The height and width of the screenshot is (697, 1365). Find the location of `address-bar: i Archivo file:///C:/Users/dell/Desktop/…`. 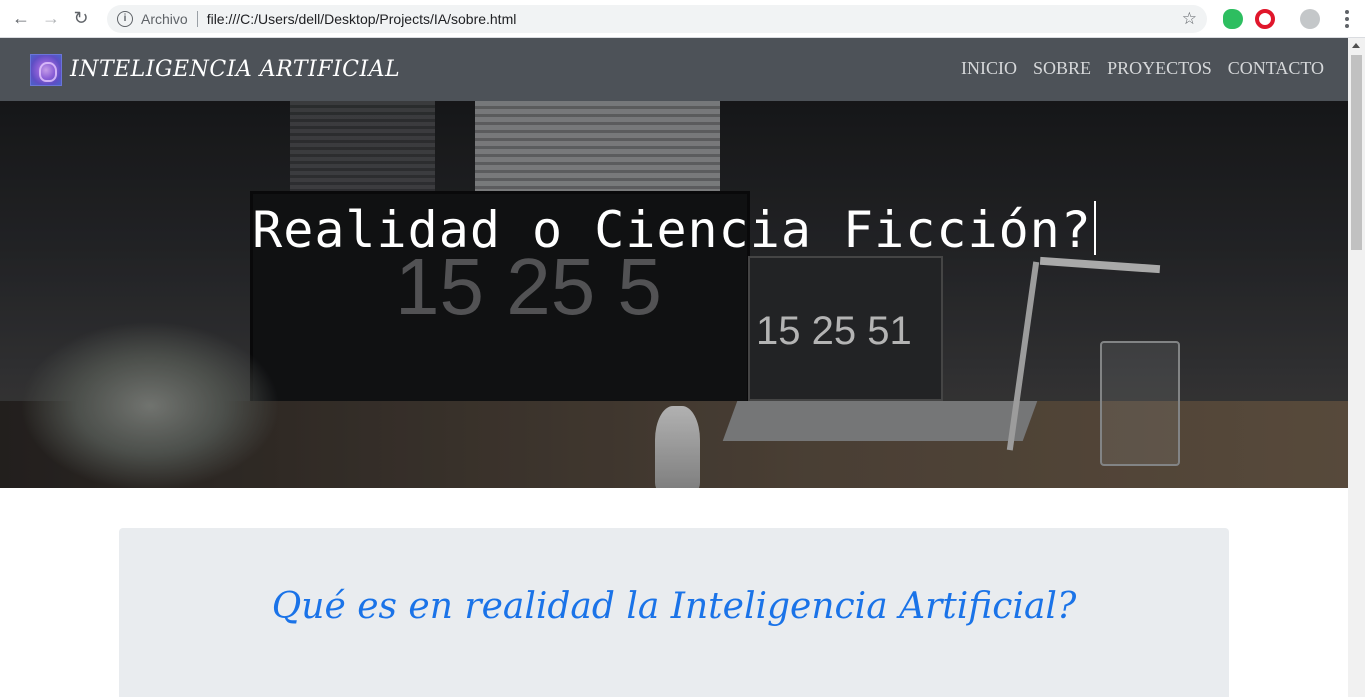

address-bar: i Archivo file:///C:/Users/dell/Desktop/… is located at coordinates (657, 19).